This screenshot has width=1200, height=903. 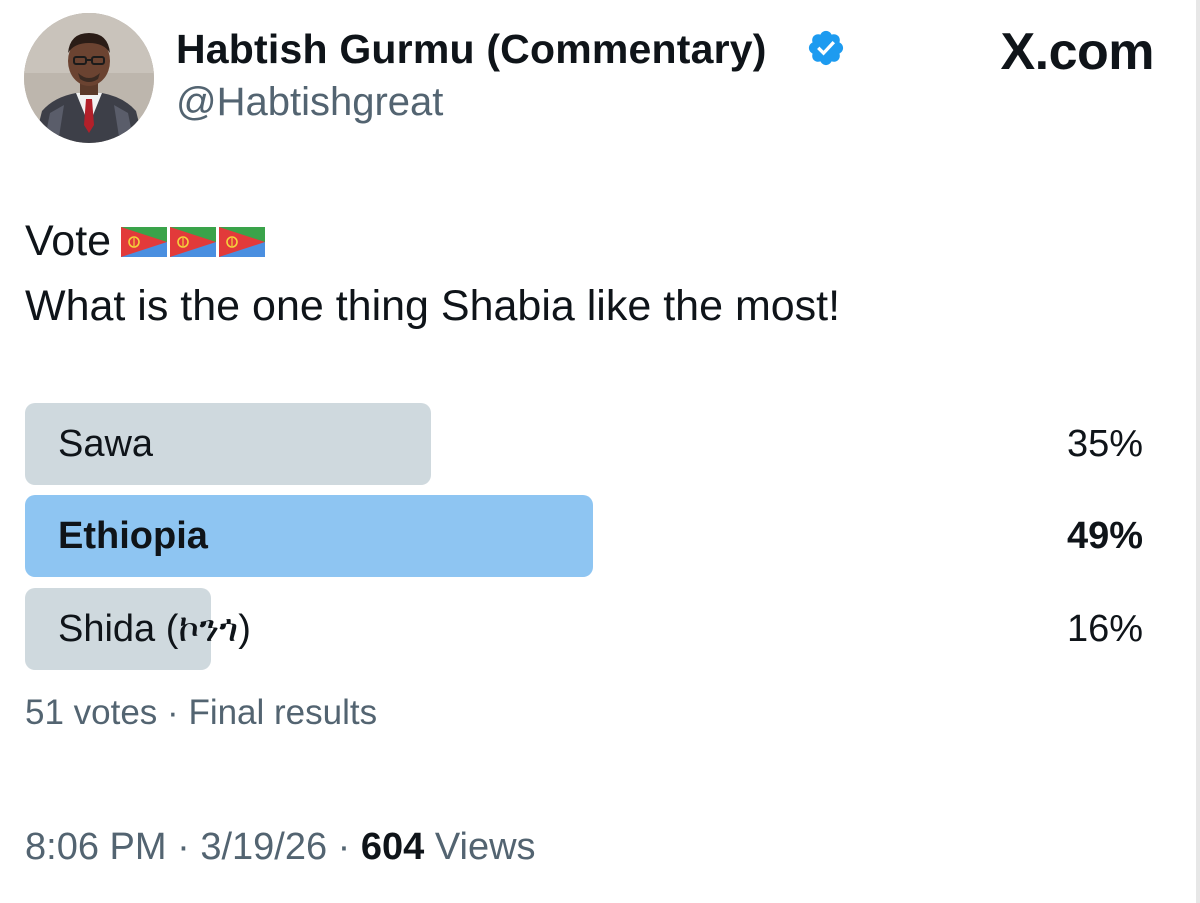 What do you see at coordinates (1077, 52) in the screenshot?
I see `brand-logo: X.com` at bounding box center [1077, 52].